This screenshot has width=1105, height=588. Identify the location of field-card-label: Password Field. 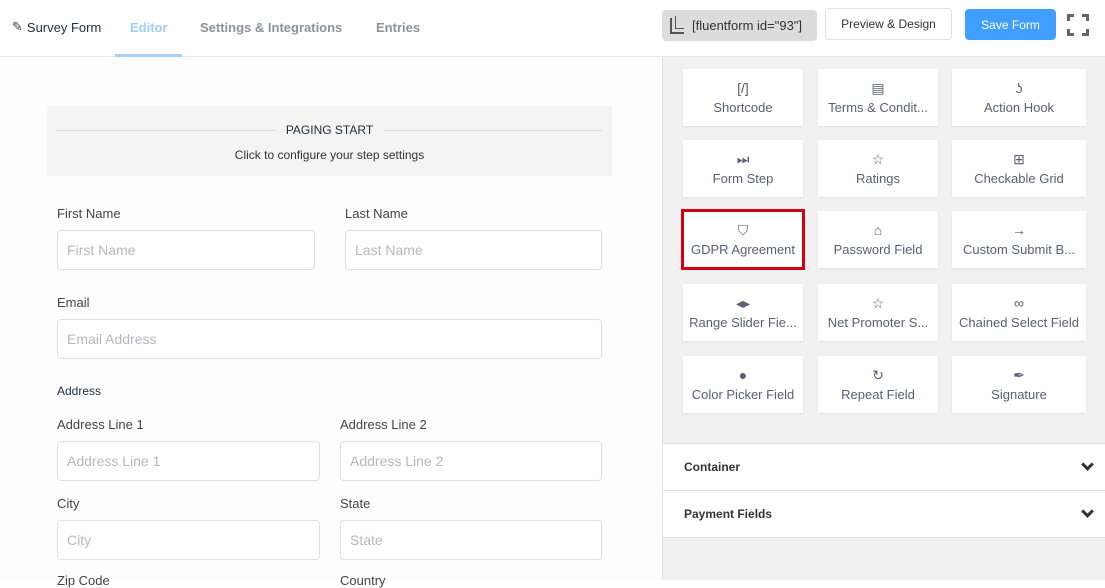
(878, 249).